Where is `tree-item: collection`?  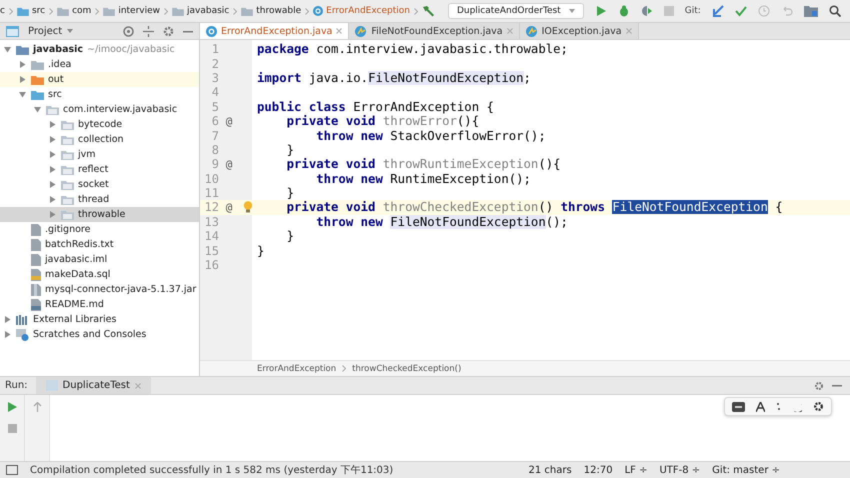 tree-item: collection is located at coordinates (99, 139).